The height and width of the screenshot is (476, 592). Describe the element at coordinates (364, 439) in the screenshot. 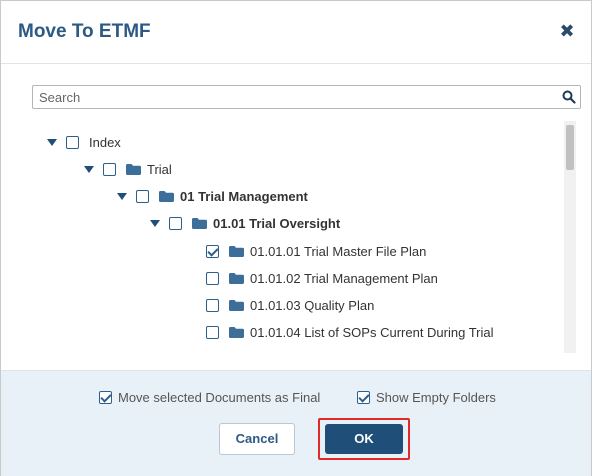

I see `ok-button: OK` at that location.